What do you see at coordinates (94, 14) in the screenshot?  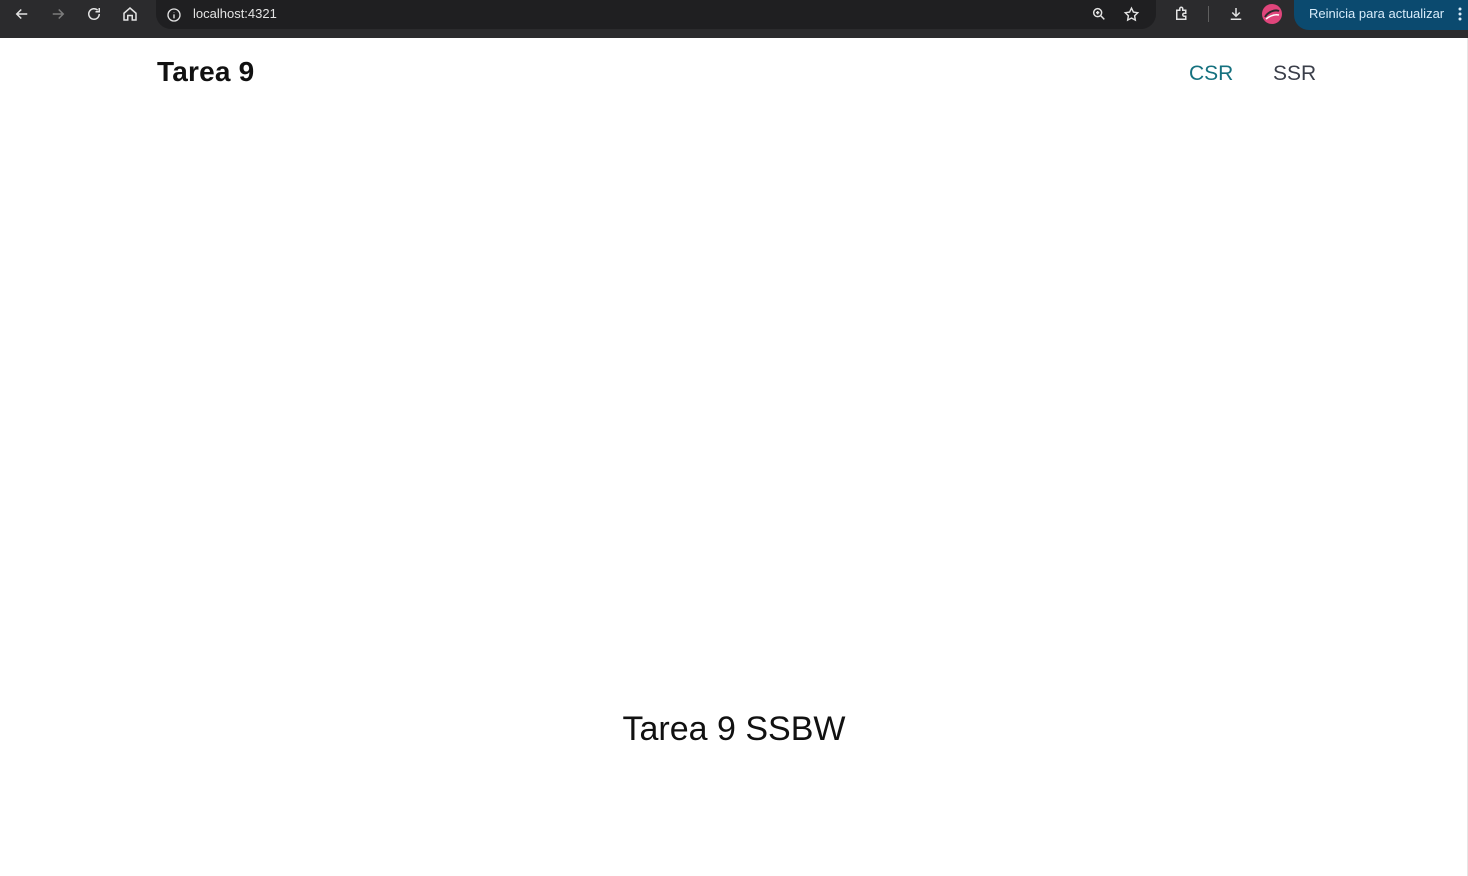 I see `reload-icon` at bounding box center [94, 14].